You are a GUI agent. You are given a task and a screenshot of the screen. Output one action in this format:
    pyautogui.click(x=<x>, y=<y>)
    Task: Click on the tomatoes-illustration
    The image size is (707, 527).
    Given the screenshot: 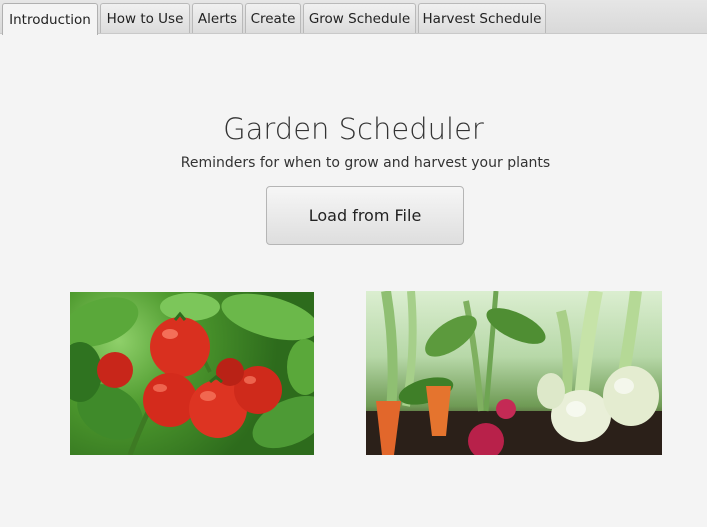 What is the action you would take?
    pyautogui.click(x=192, y=374)
    